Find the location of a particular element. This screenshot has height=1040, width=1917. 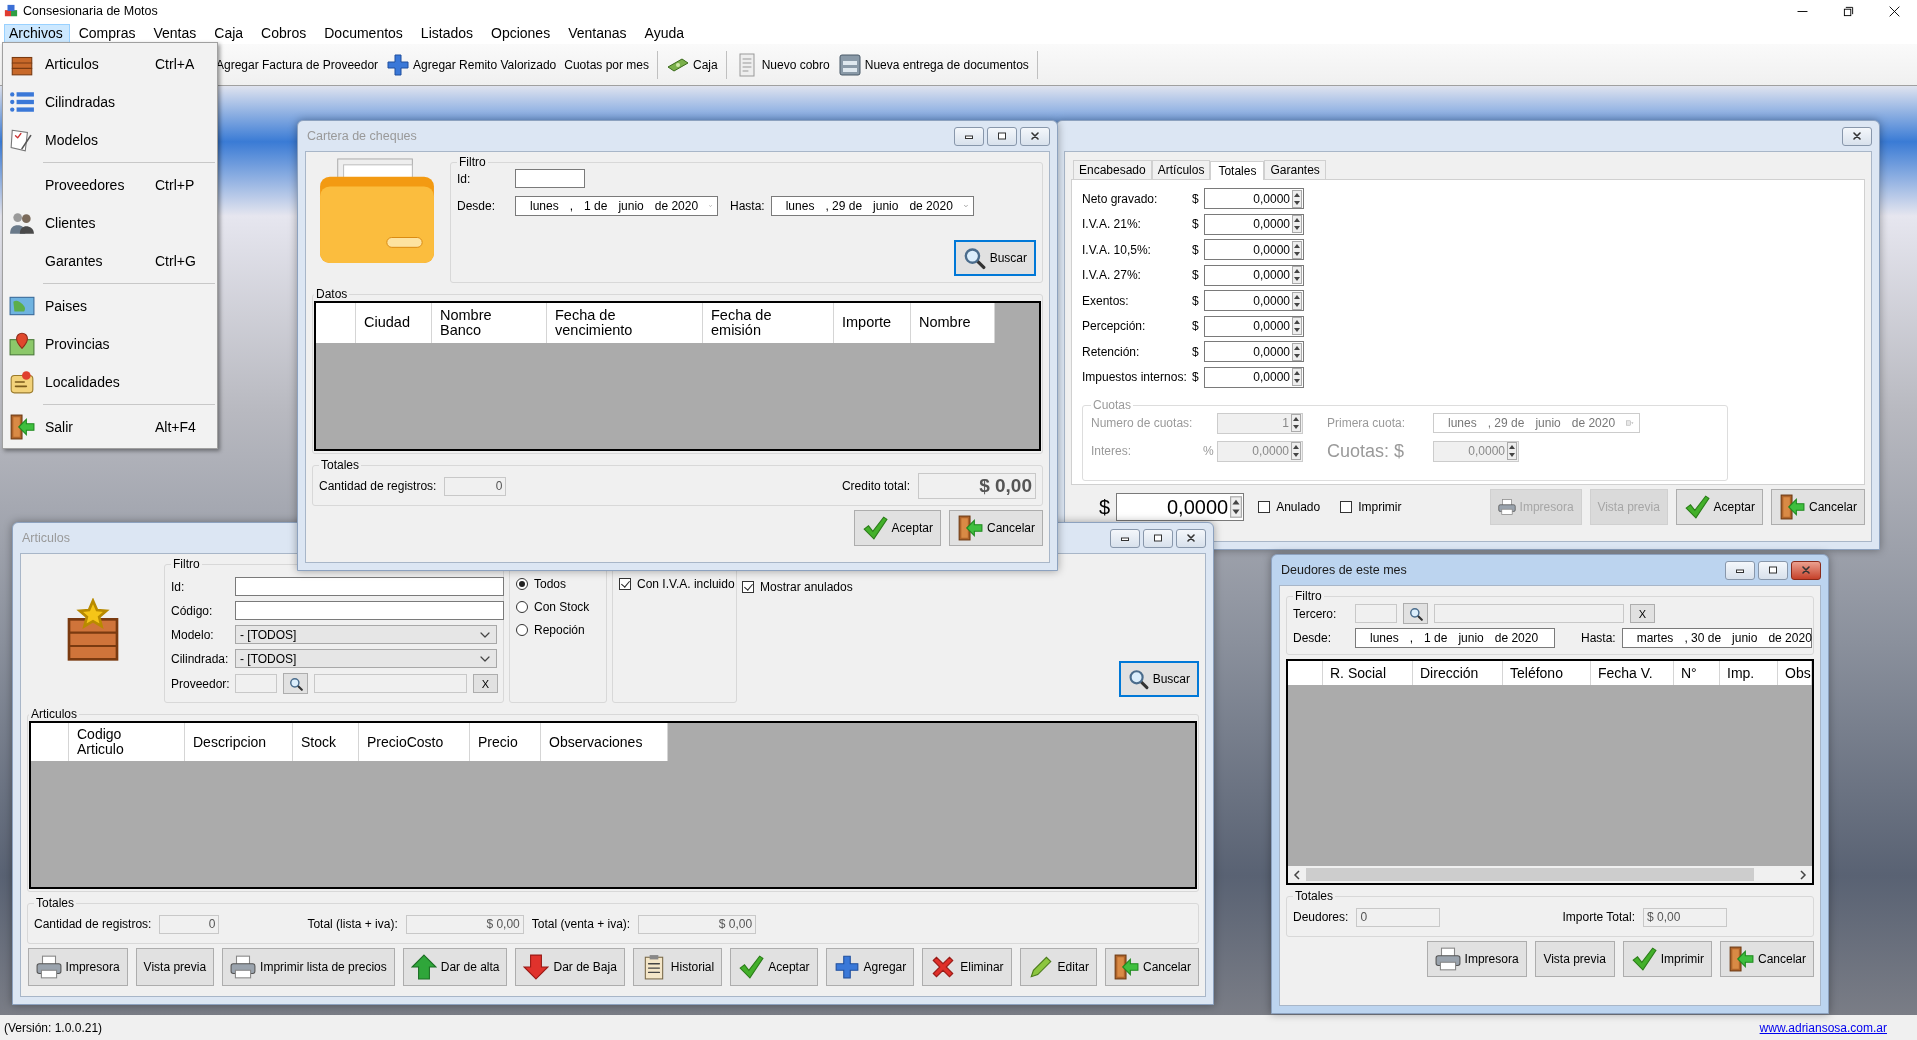

menu-item: Caja is located at coordinates (229, 33).